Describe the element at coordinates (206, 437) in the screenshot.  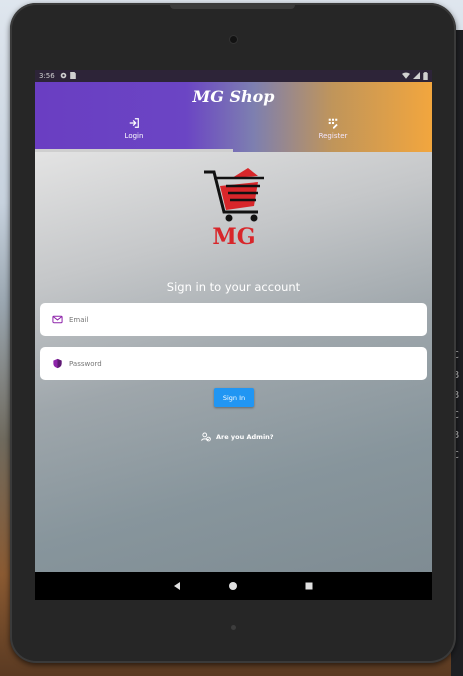
I see `admin-person-icon` at that location.